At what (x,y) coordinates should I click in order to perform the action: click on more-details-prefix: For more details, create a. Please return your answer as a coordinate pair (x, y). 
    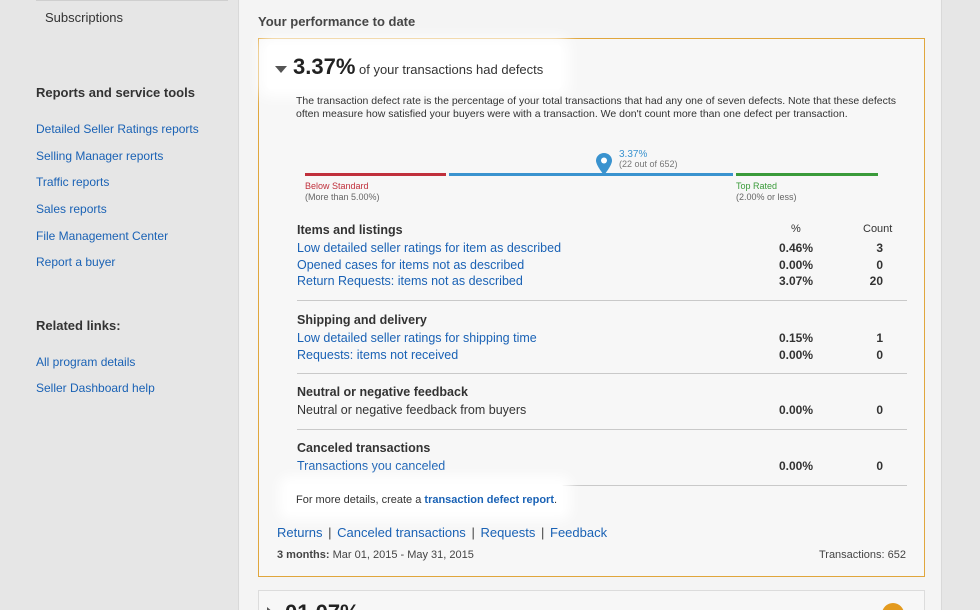
    Looking at the image, I should click on (359, 500).